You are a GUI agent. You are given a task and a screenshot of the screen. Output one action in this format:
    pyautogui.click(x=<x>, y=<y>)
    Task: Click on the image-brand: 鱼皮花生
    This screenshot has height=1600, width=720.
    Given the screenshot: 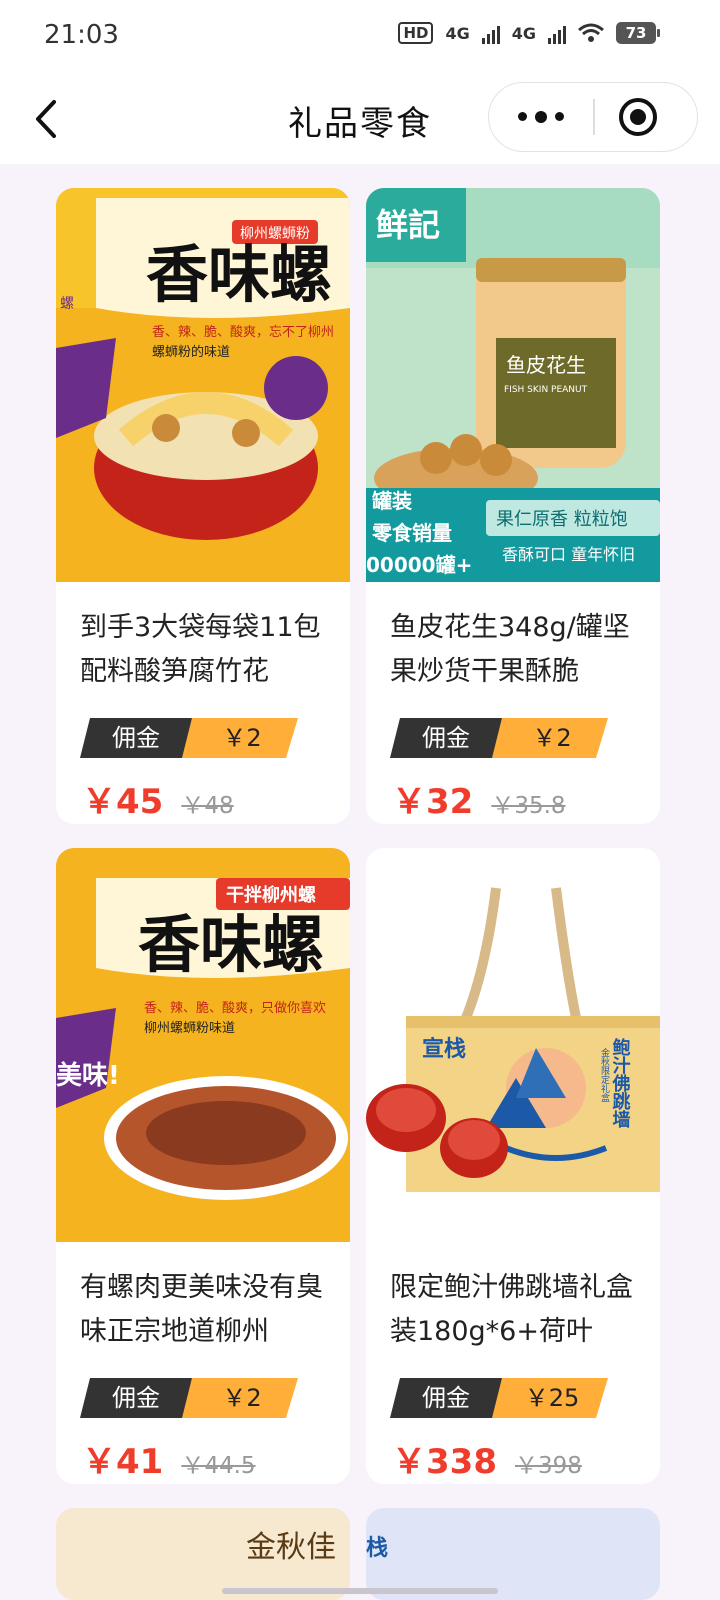 What is the action you would take?
    pyautogui.click(x=546, y=365)
    